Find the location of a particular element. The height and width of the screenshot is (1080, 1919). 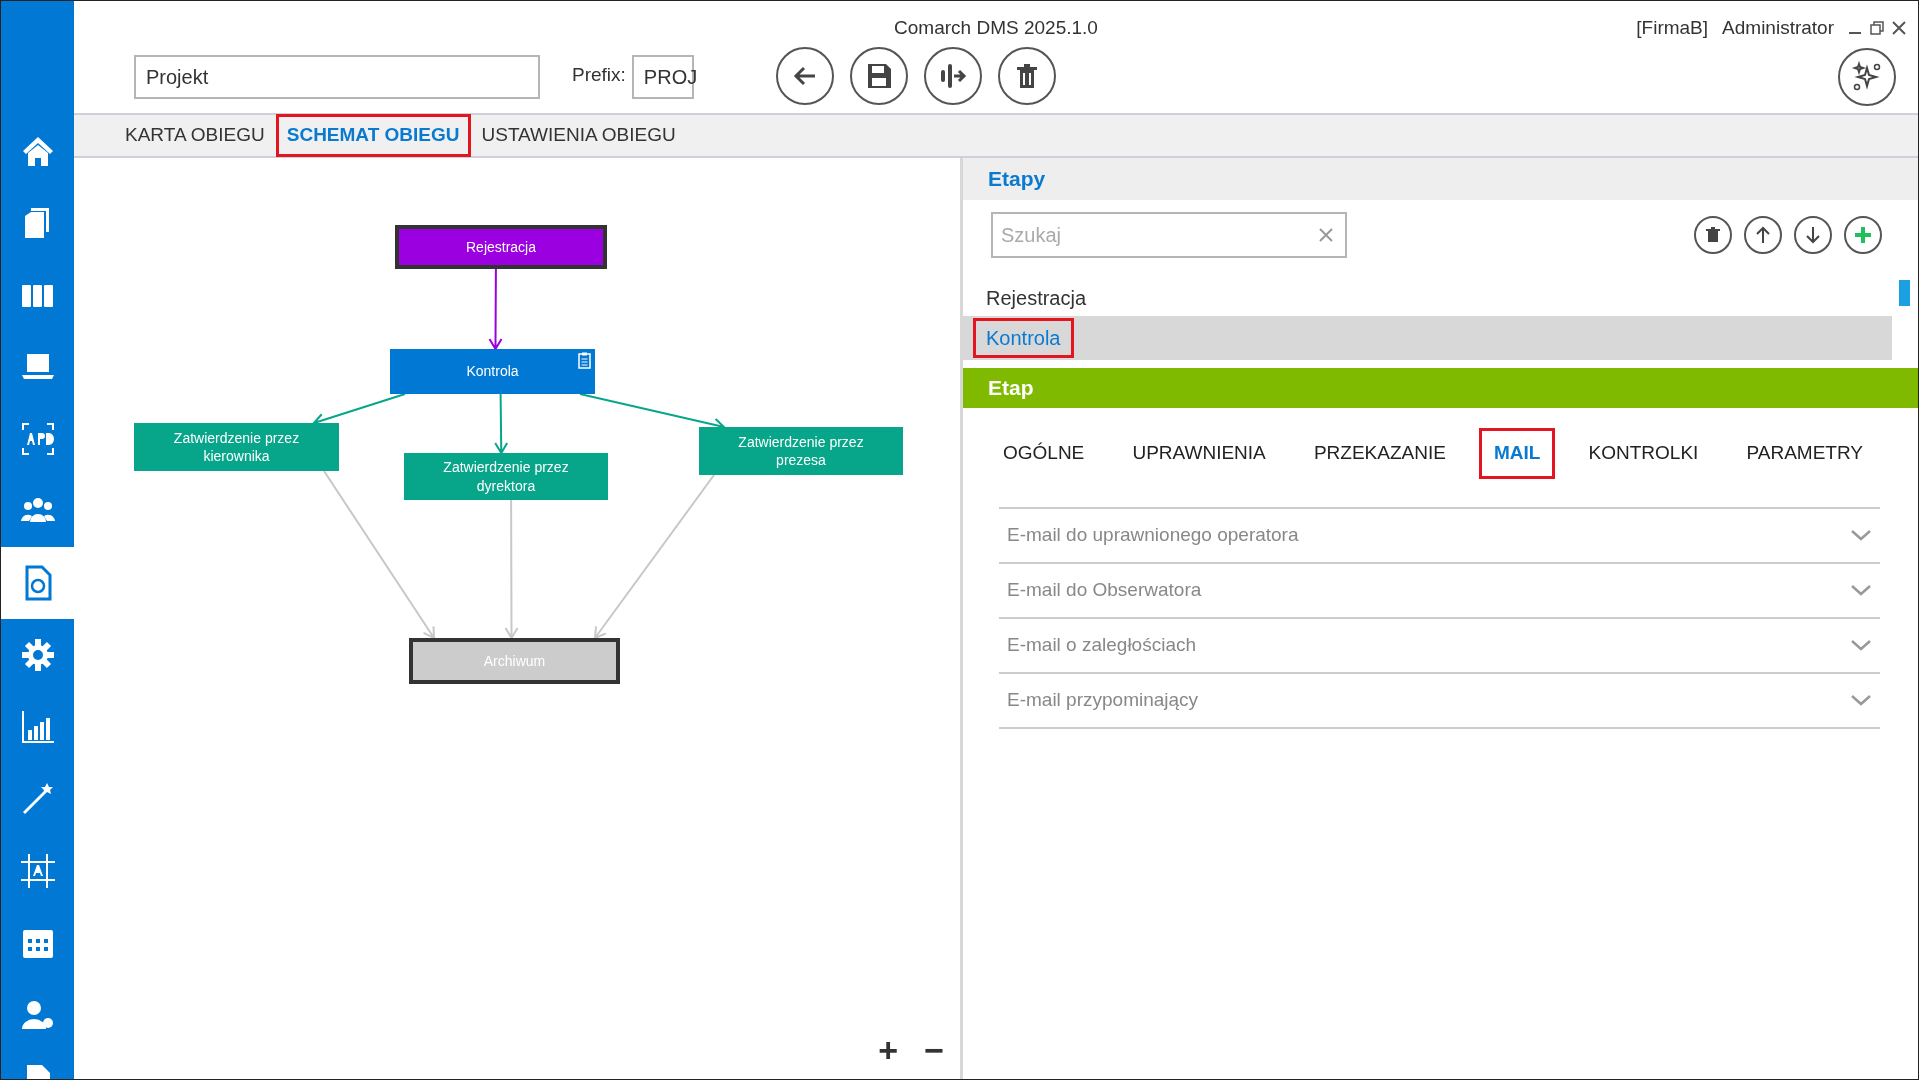

tab: PRZEKAZANIE is located at coordinates (1379, 453).